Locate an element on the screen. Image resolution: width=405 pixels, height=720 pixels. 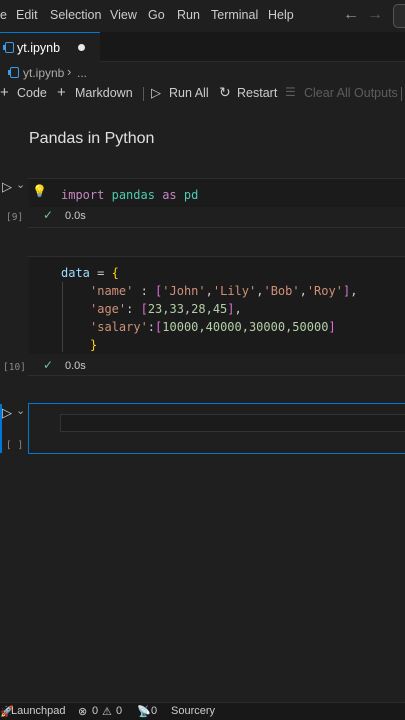
menu-view: View is located at coordinates (123, 15).